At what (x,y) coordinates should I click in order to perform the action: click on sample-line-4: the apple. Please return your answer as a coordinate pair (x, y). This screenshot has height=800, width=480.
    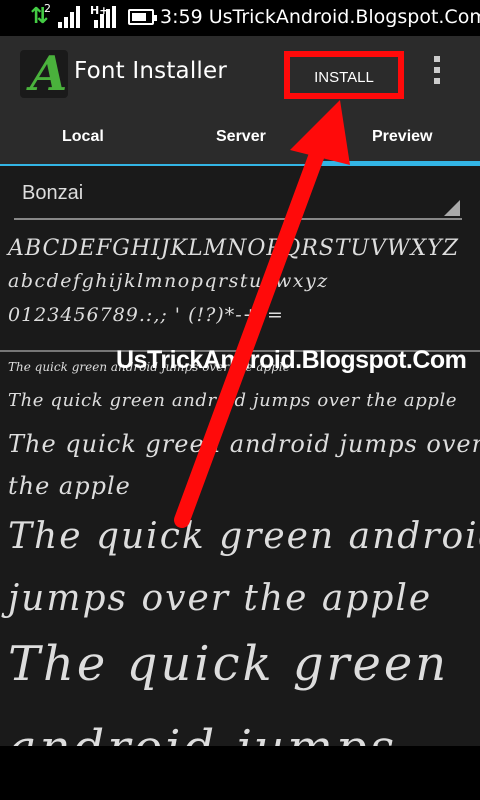
    Looking at the image, I should click on (69, 486).